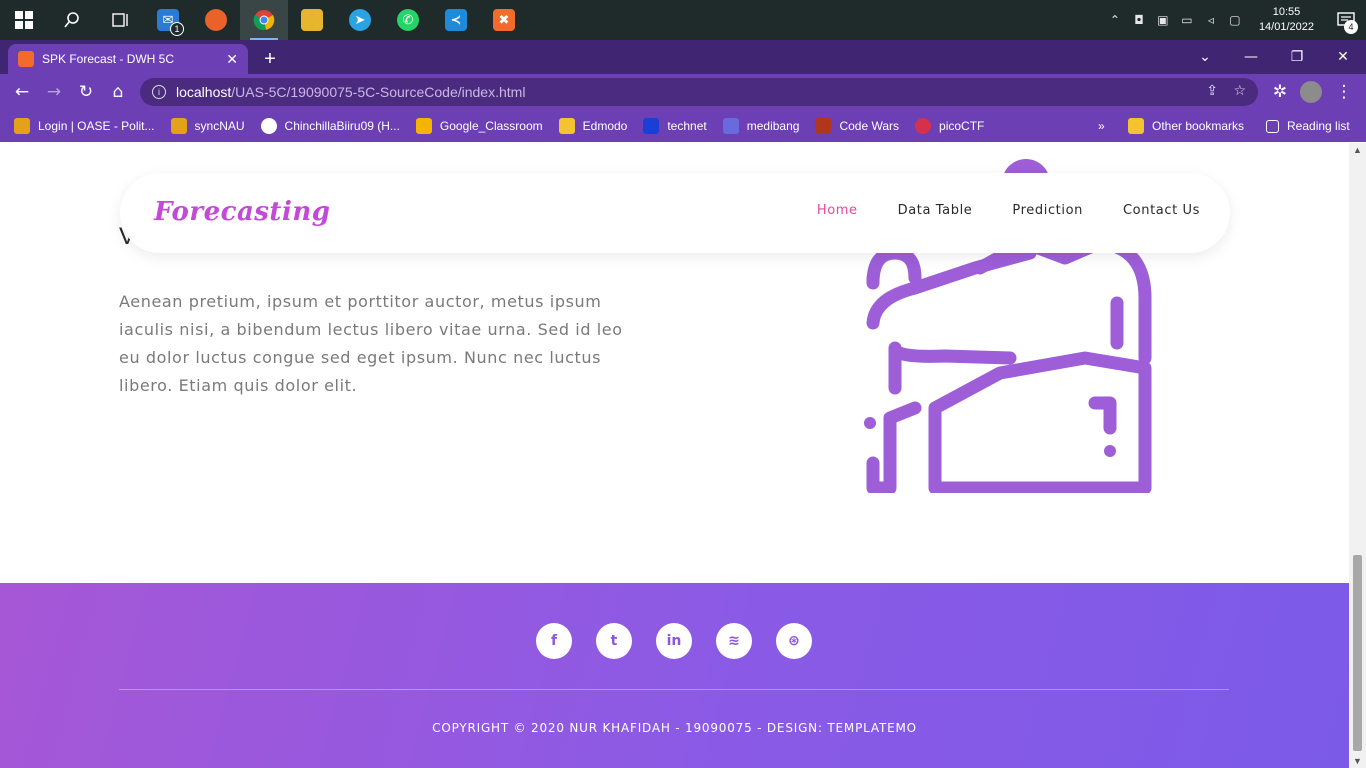 This screenshot has height=768, width=1366. What do you see at coordinates (730, 126) in the screenshot?
I see `medibang-icon` at bounding box center [730, 126].